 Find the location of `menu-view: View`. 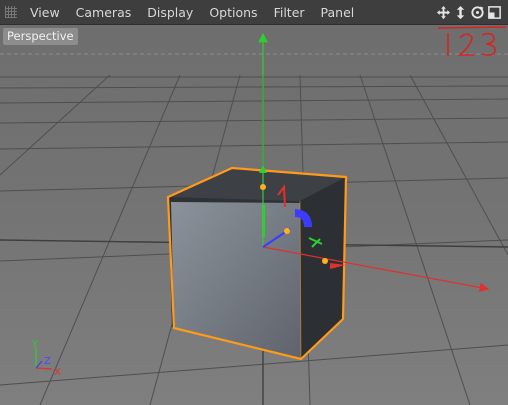

menu-view: View is located at coordinates (45, 12).